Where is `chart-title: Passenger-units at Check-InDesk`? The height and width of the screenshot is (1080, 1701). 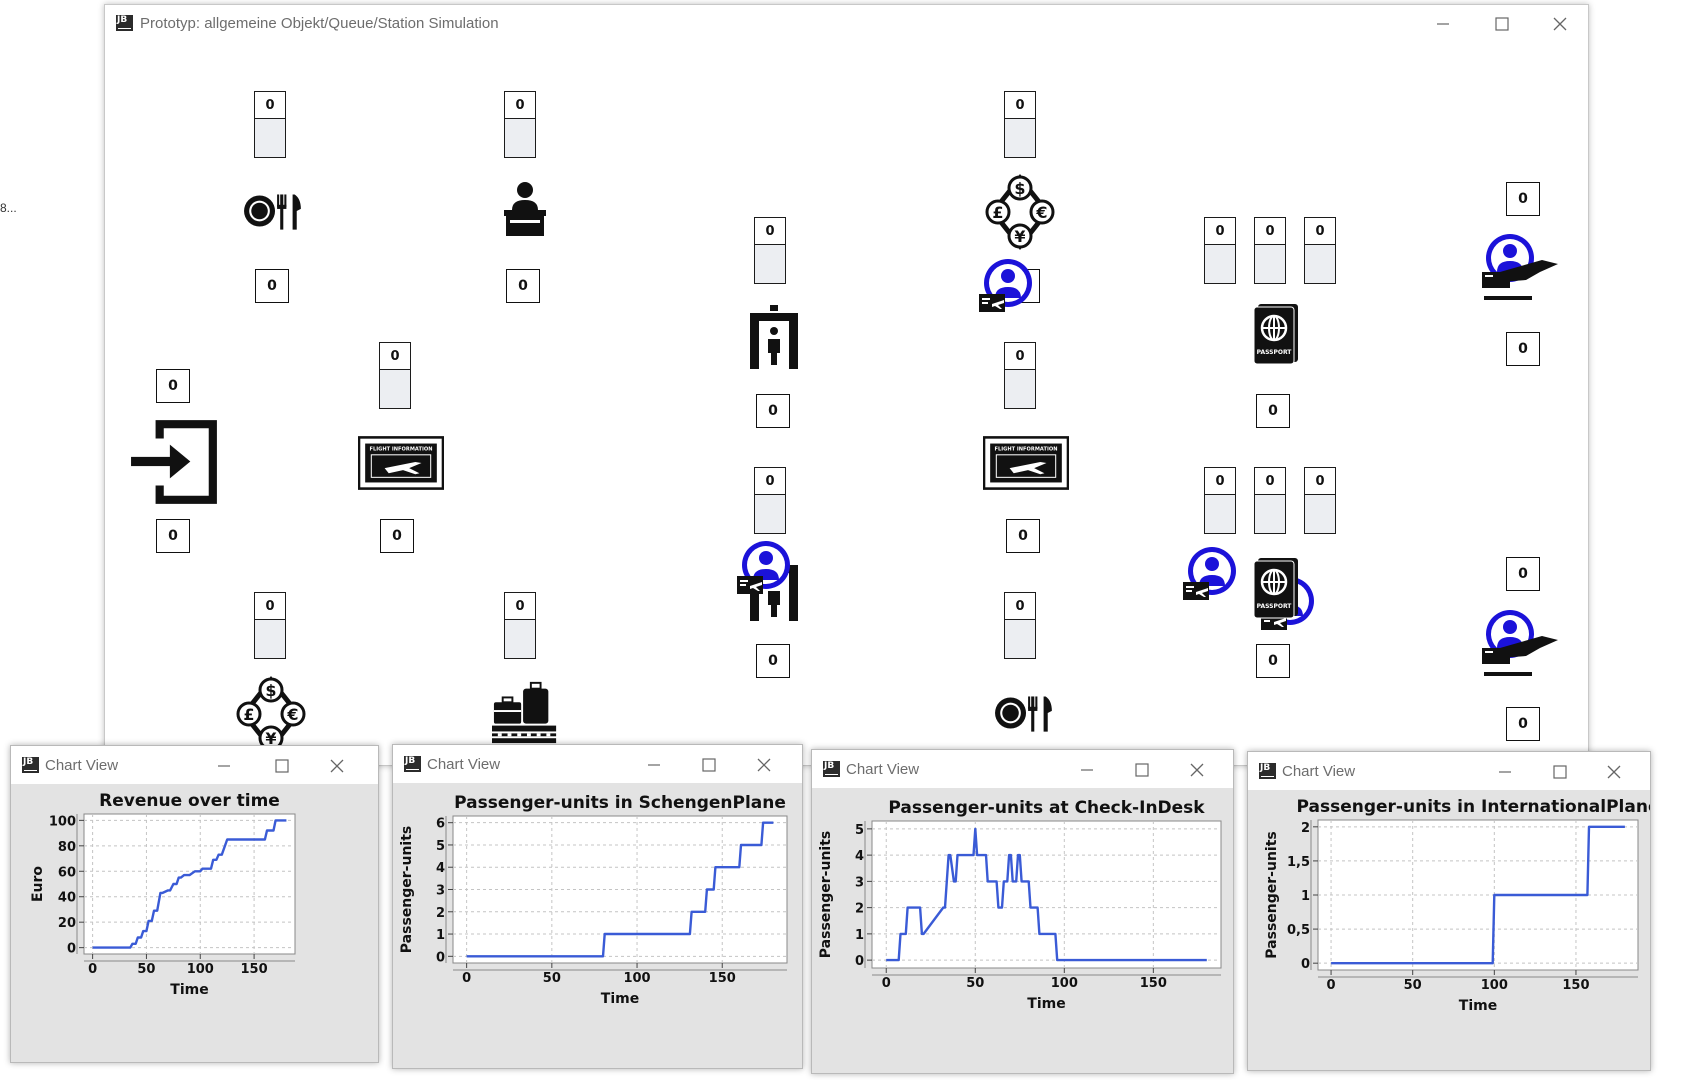 chart-title: Passenger-units at Check-InDesk is located at coordinates (1046, 808).